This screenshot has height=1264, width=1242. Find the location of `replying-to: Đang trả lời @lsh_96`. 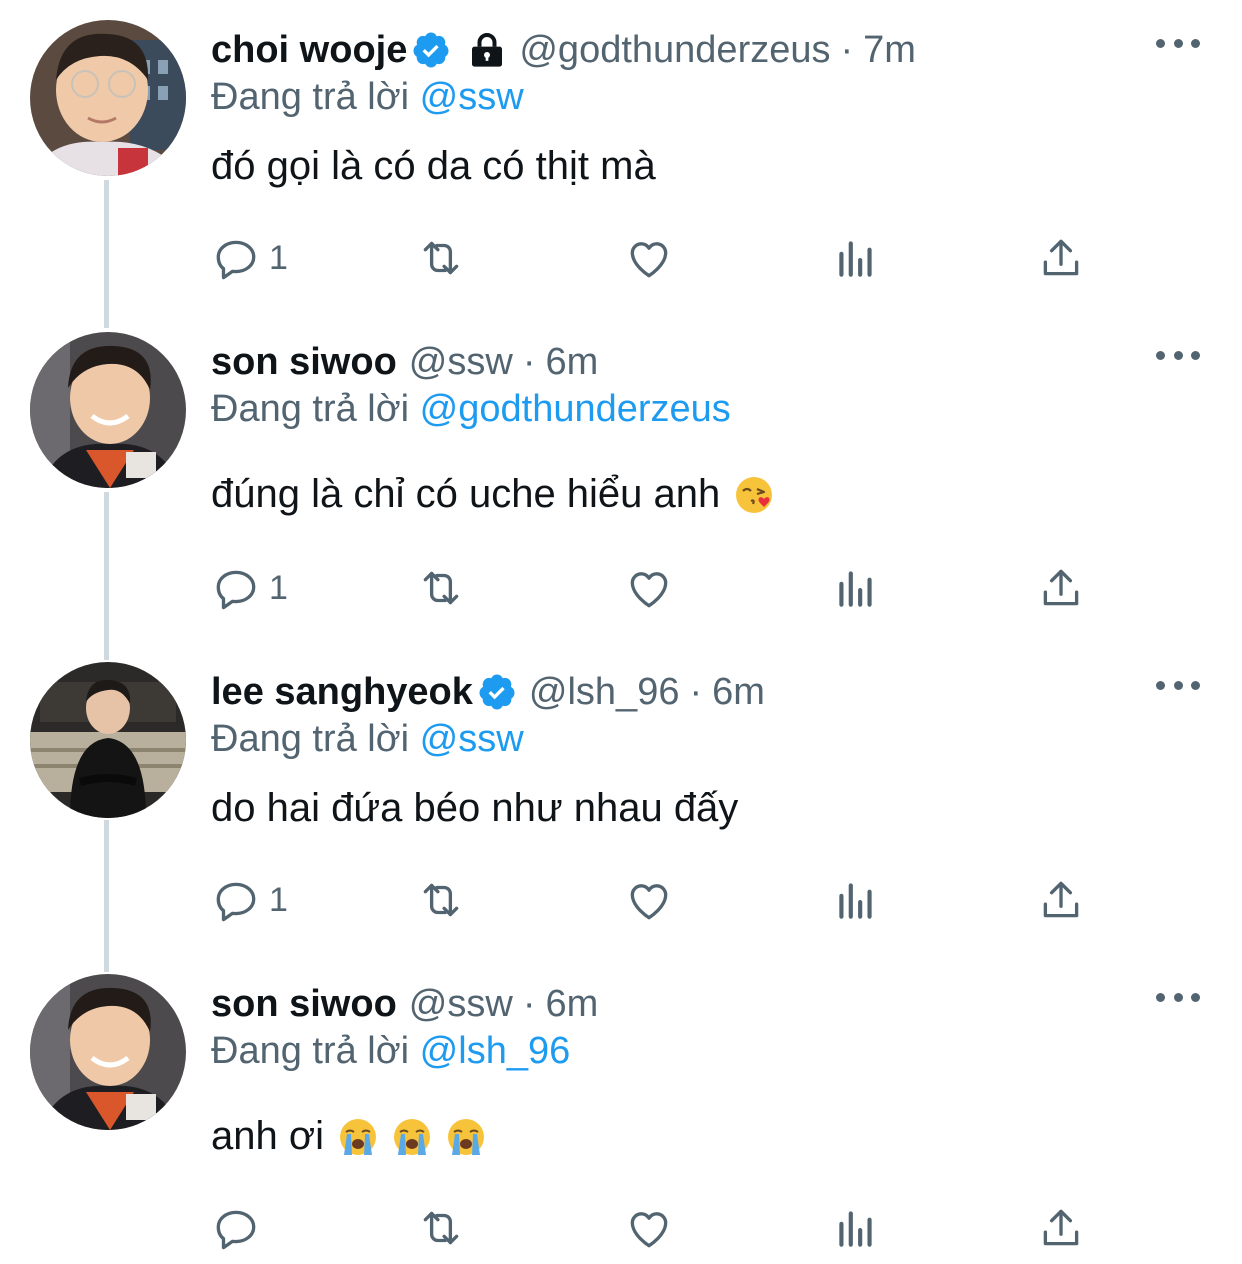

replying-to: Đang trả lời @lsh_96 is located at coordinates (390, 1051).